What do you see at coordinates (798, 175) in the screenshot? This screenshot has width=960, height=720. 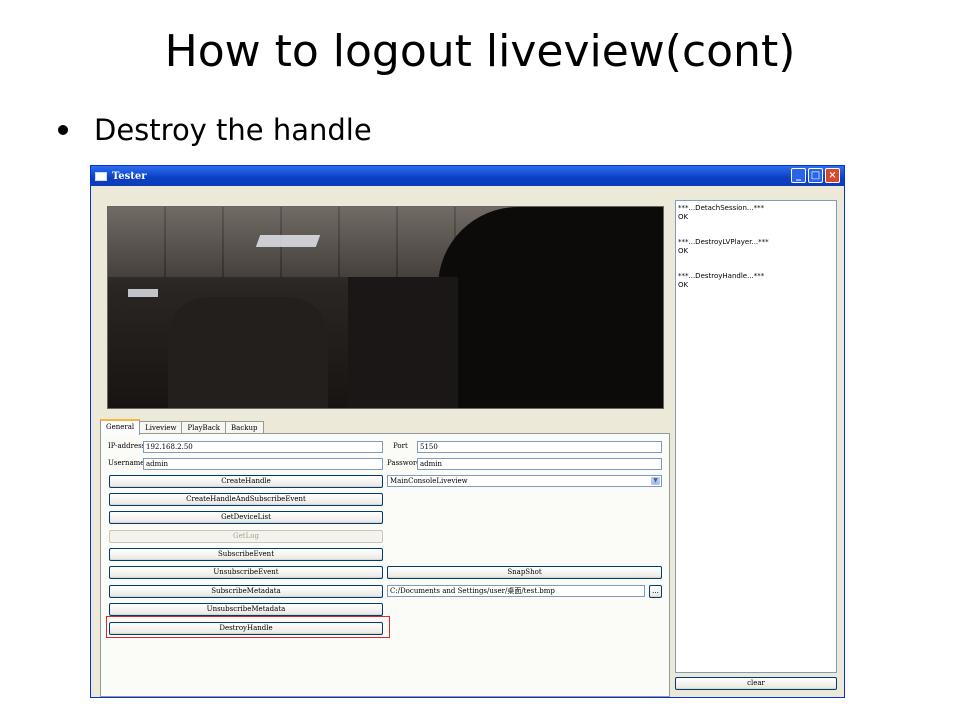 I see `minimize-button: _` at bounding box center [798, 175].